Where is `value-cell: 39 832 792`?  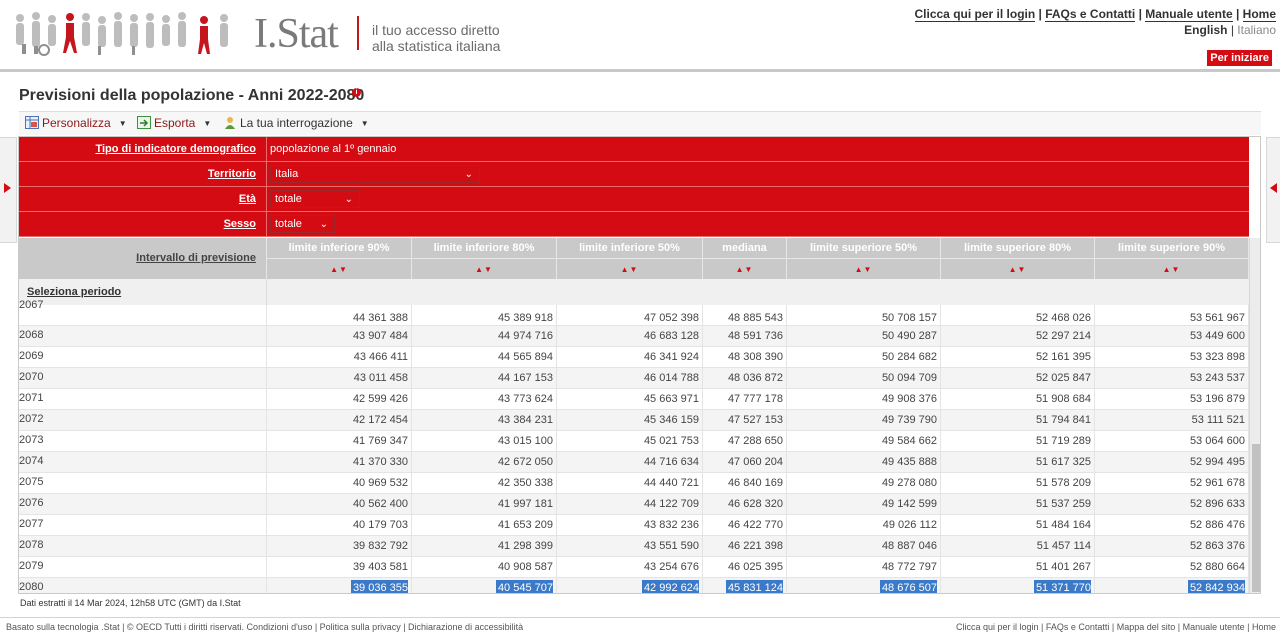
value-cell: 39 832 792 is located at coordinates (339, 546).